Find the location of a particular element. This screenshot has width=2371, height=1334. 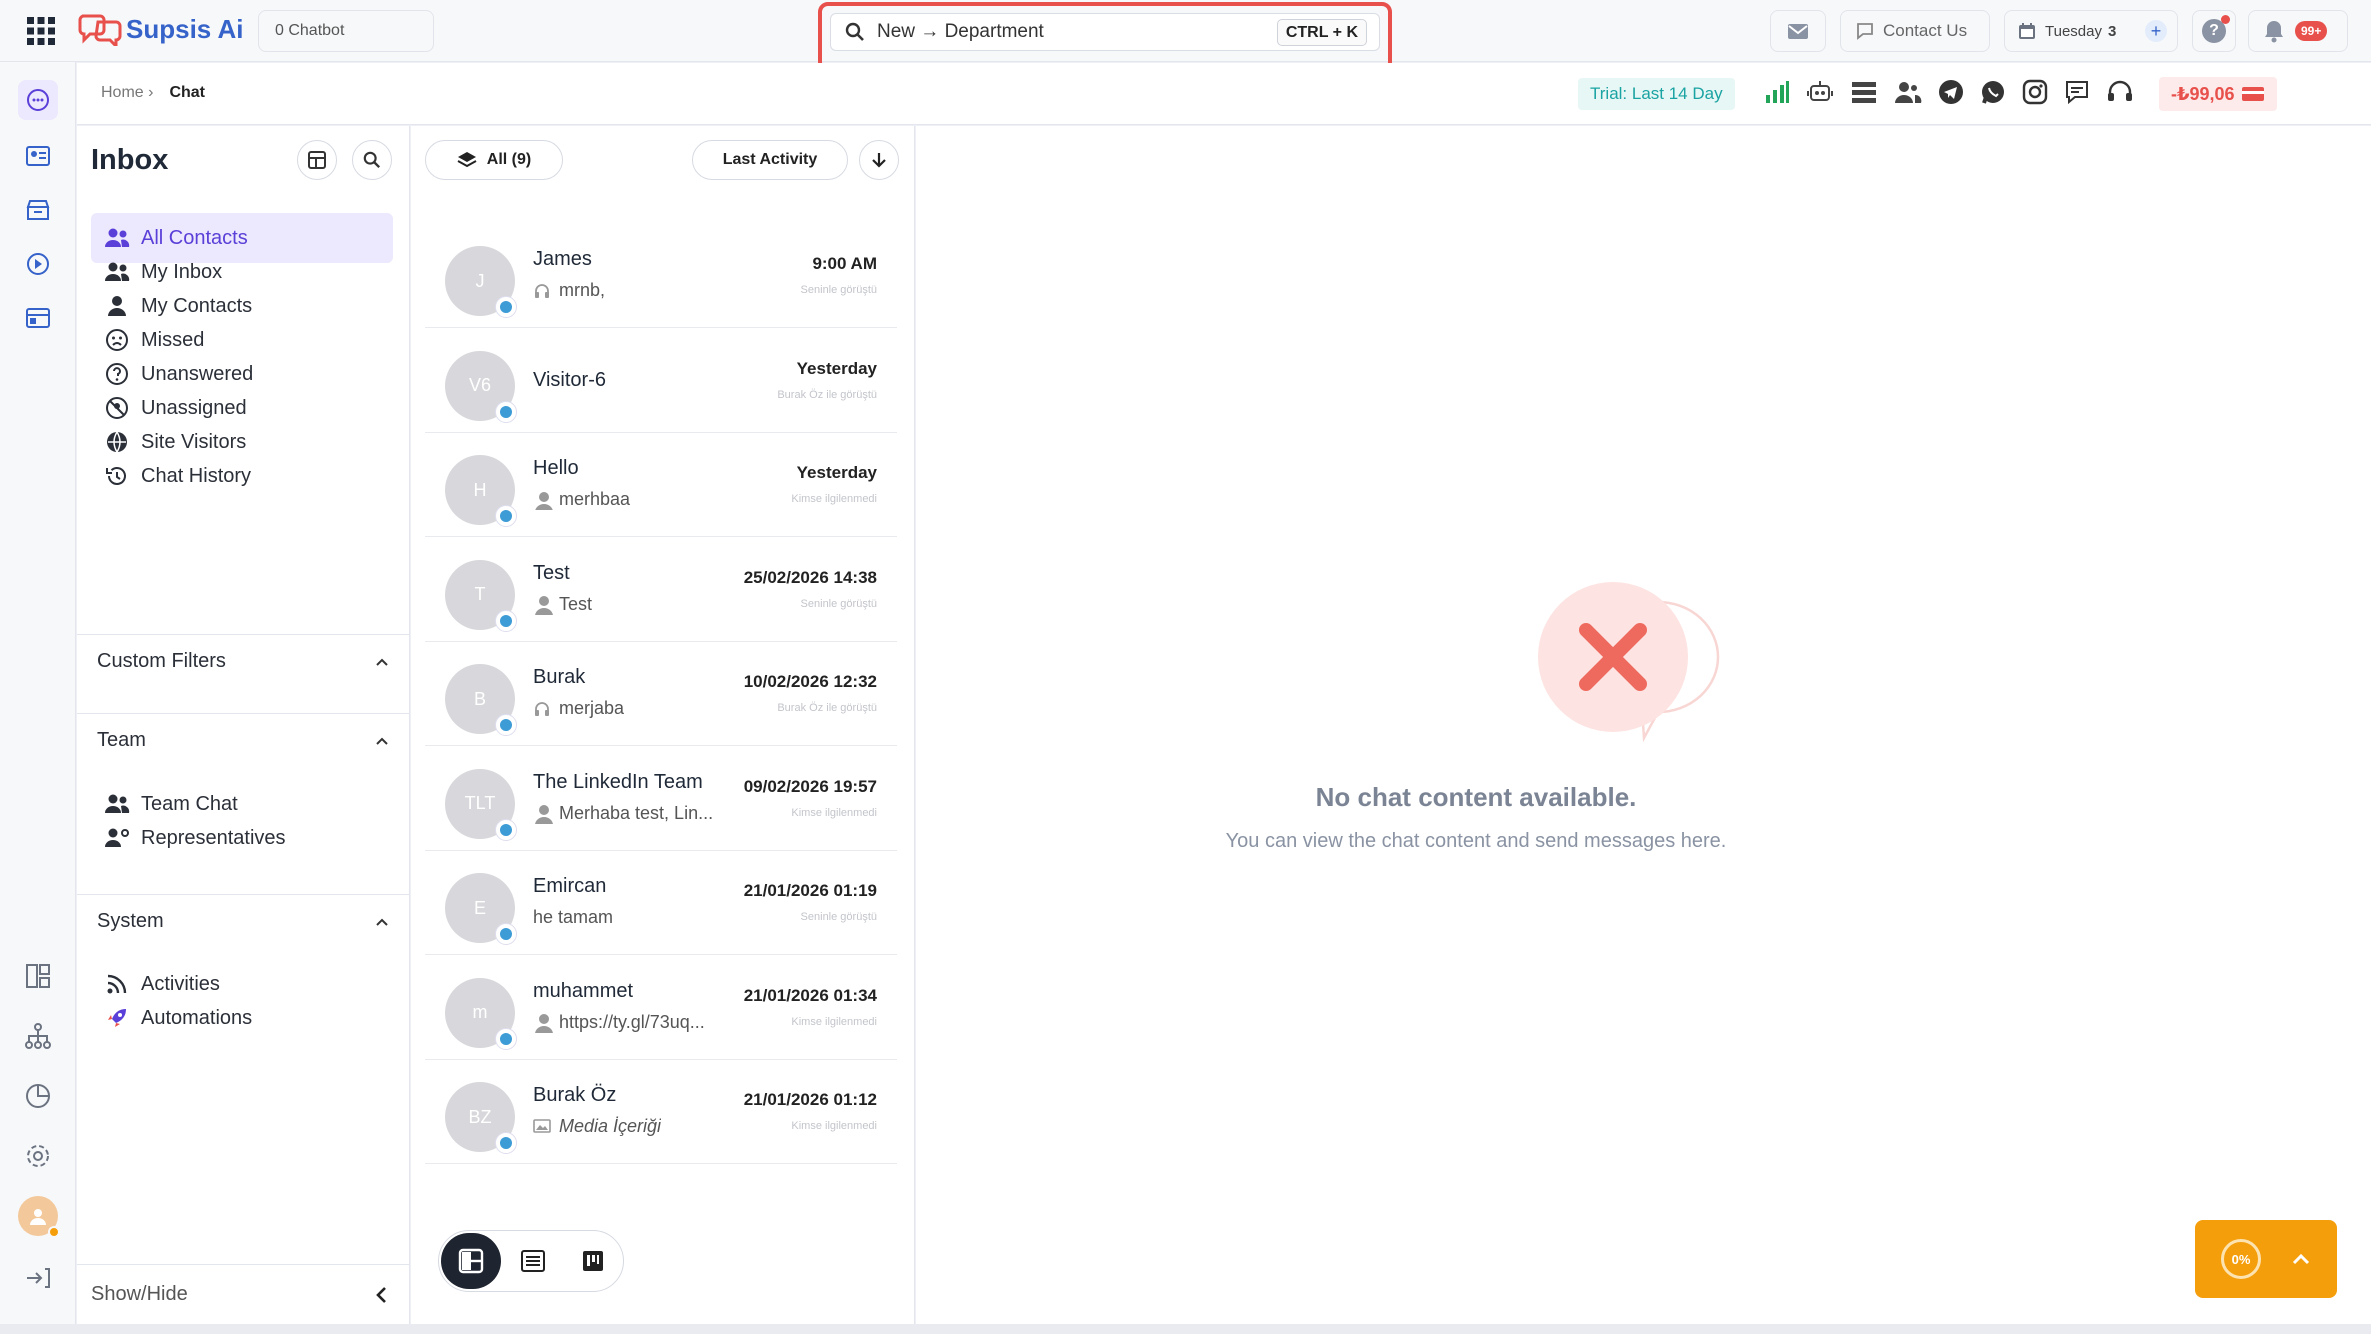

contact-name: Visitor-6 is located at coordinates (569, 379).